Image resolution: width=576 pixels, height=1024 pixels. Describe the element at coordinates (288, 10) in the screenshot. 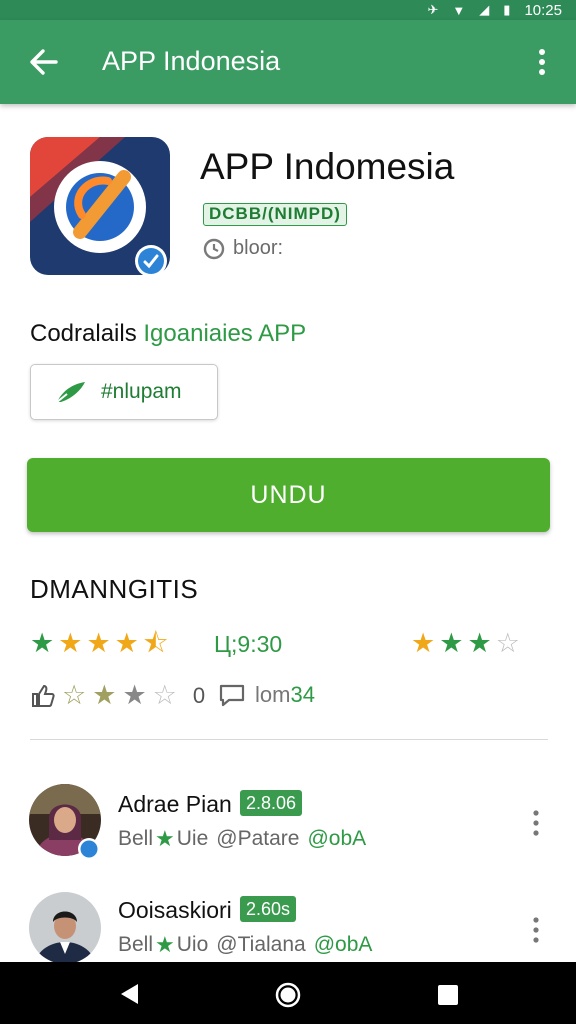

I see `status-bar: ✈ ▼ ◢ ▮ 10:25` at that location.